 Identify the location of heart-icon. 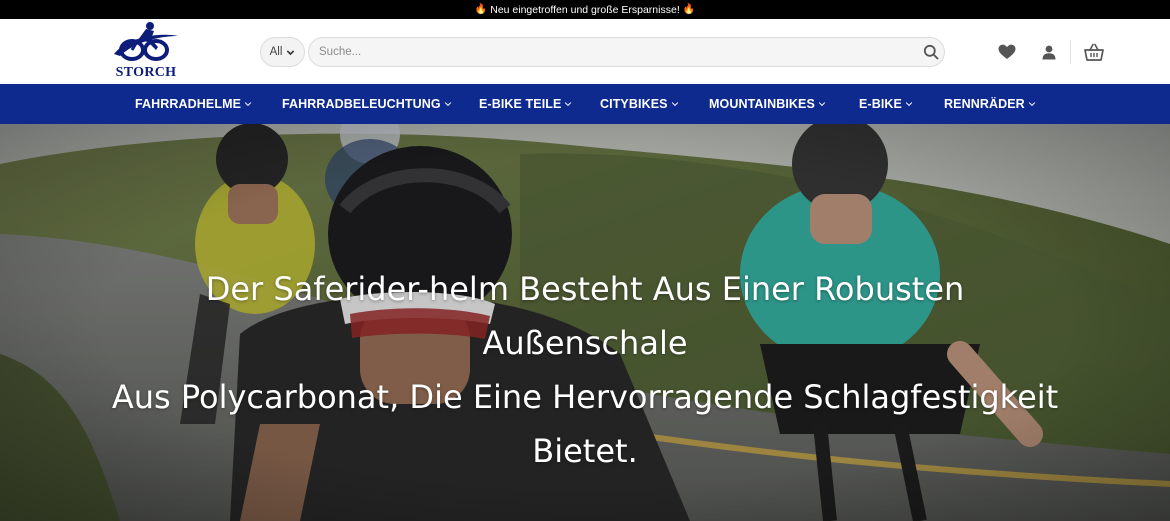
(1007, 51).